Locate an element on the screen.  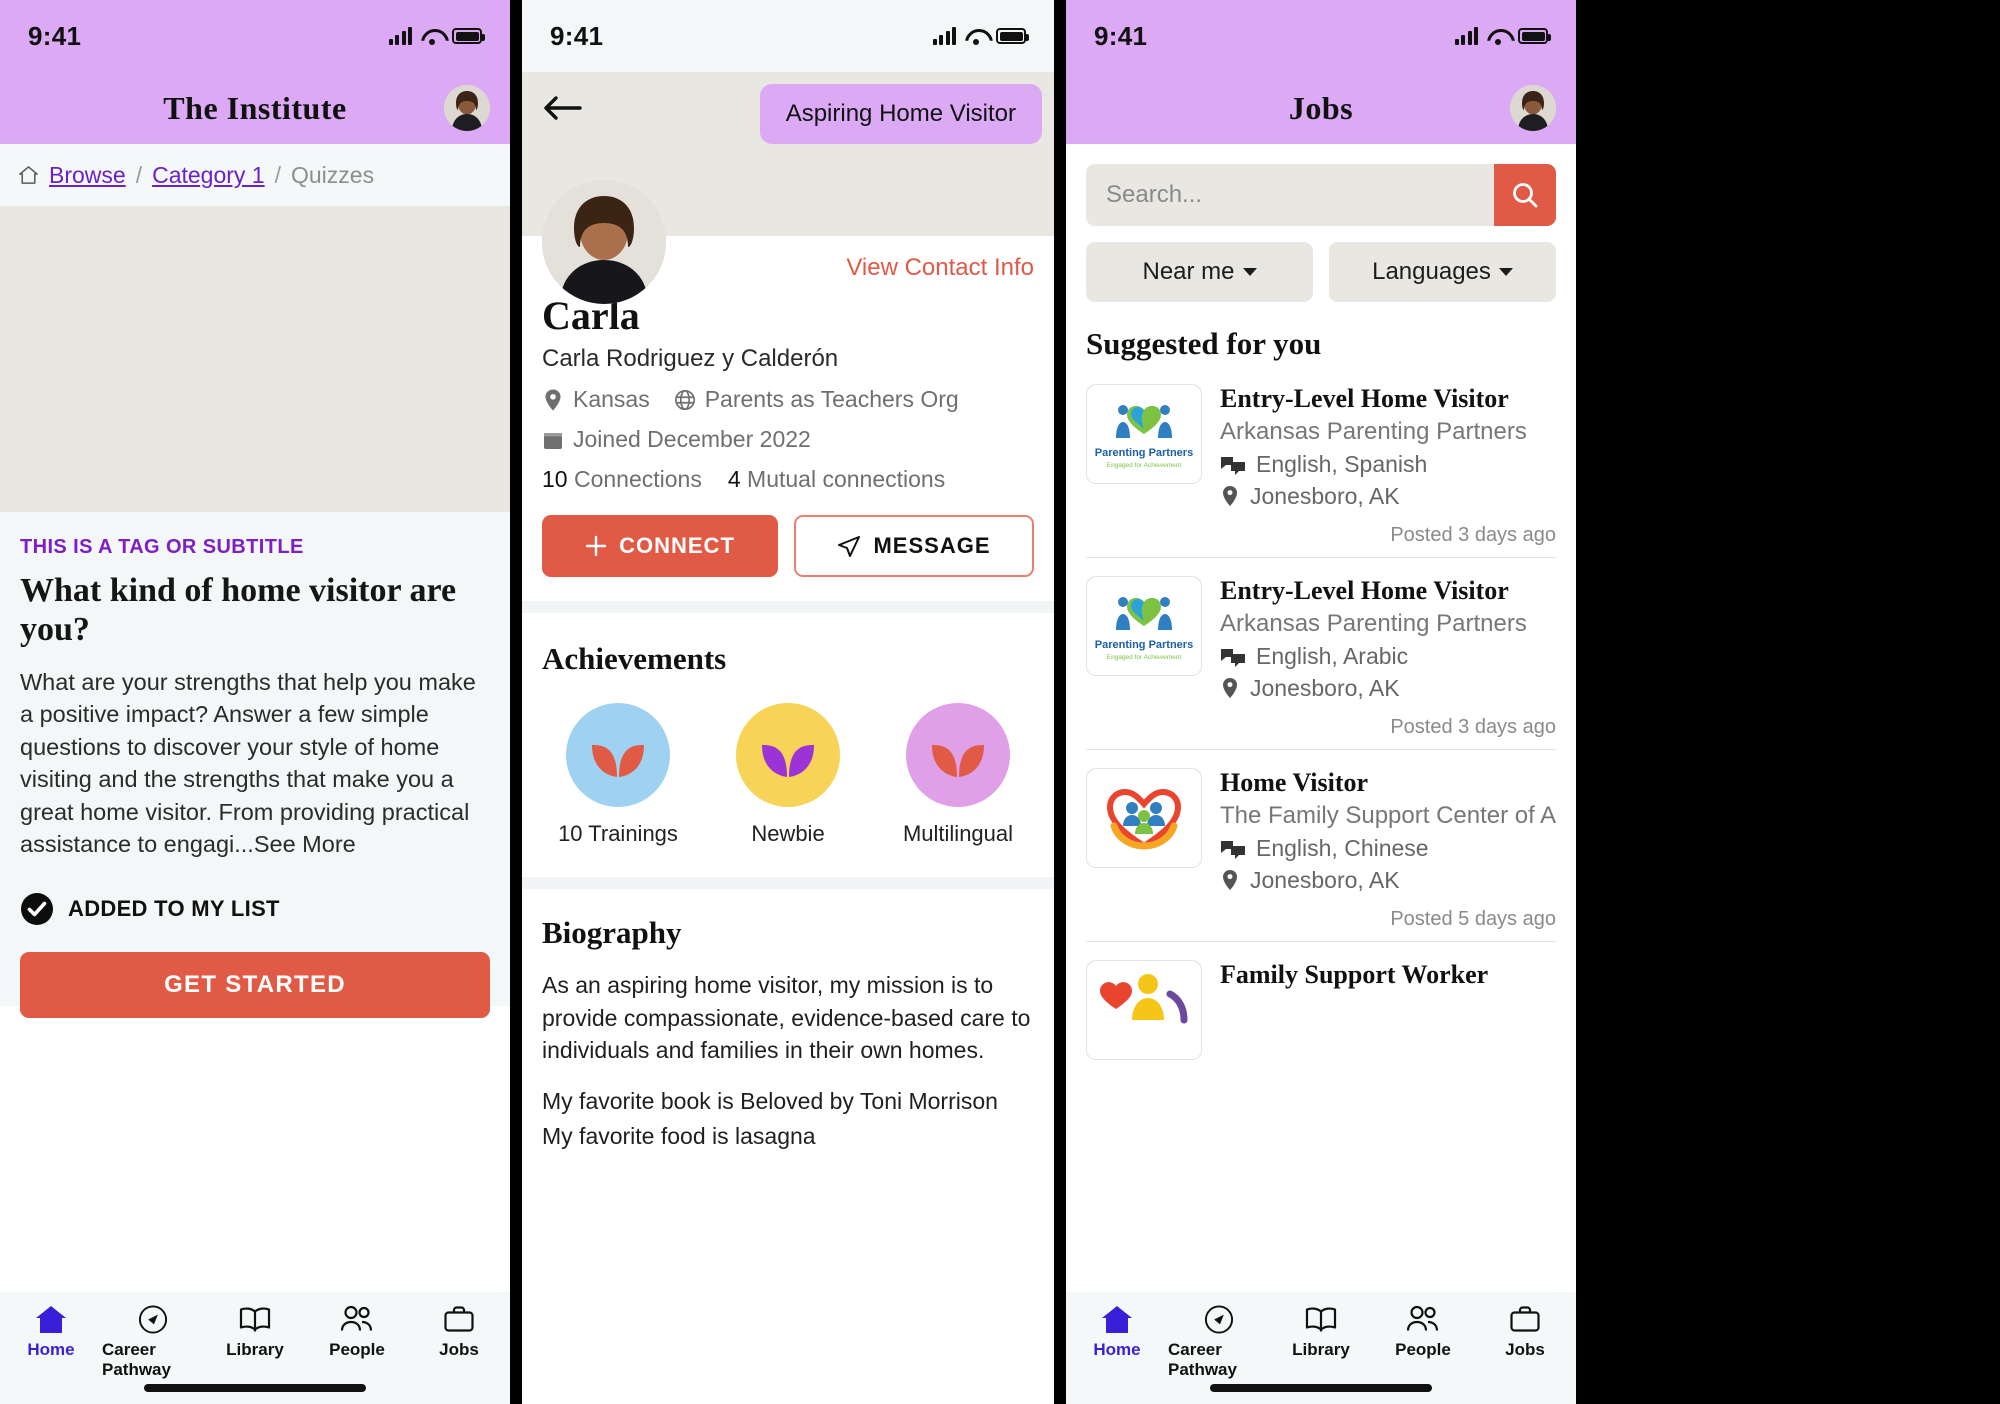
profile-full-name: Carla Rodriguez y Calderón is located at coordinates (690, 358).